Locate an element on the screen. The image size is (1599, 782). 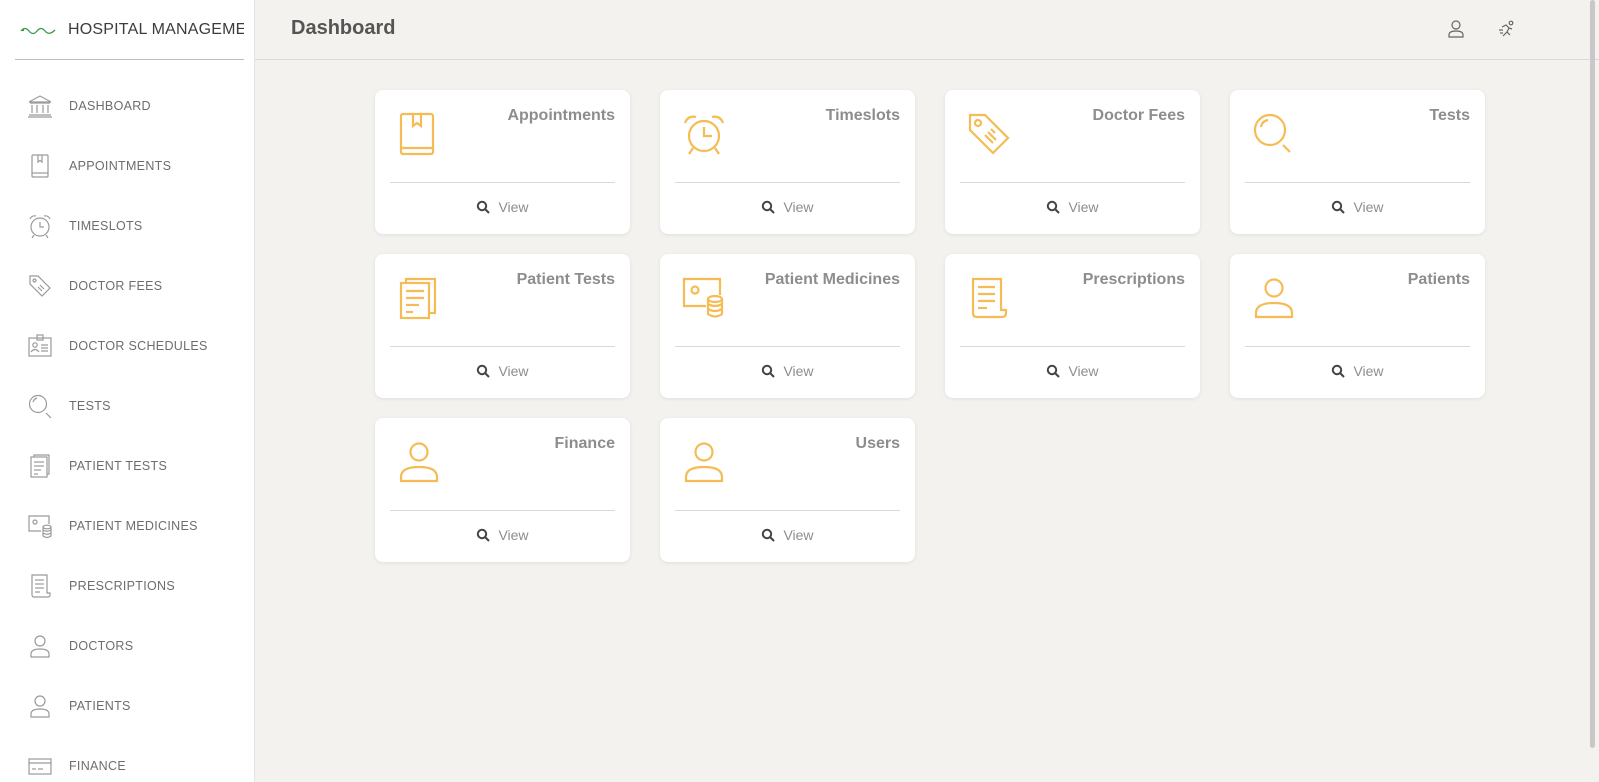
sidebar-item-prescriptions: PRESCRIPTIONS is located at coordinates (127, 586).